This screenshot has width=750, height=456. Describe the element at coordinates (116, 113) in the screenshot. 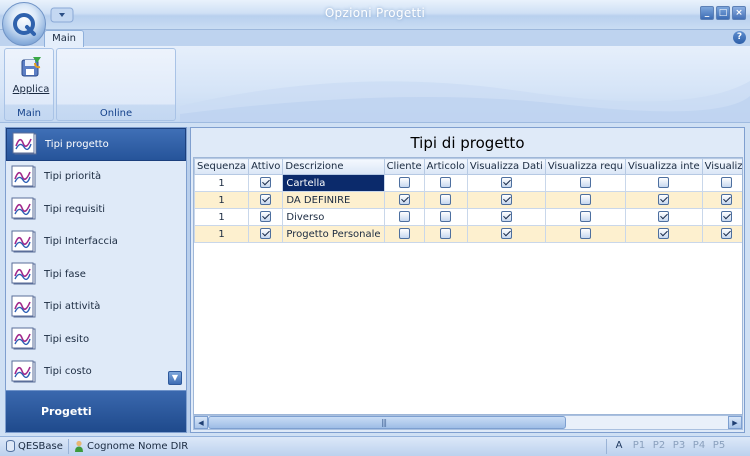

I see `group-label-online: Online` at that location.